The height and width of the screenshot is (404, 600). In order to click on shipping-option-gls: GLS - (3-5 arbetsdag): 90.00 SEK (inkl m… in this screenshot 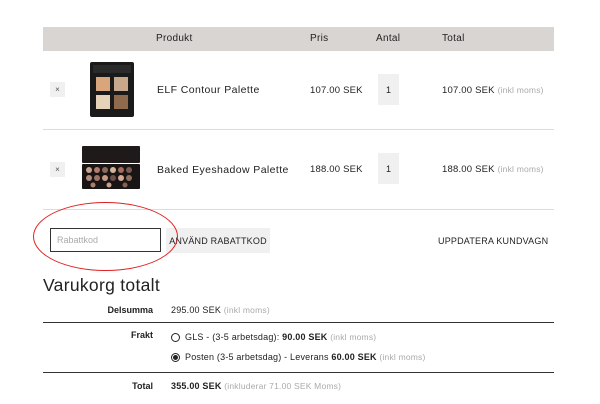, I will do `click(280, 337)`.